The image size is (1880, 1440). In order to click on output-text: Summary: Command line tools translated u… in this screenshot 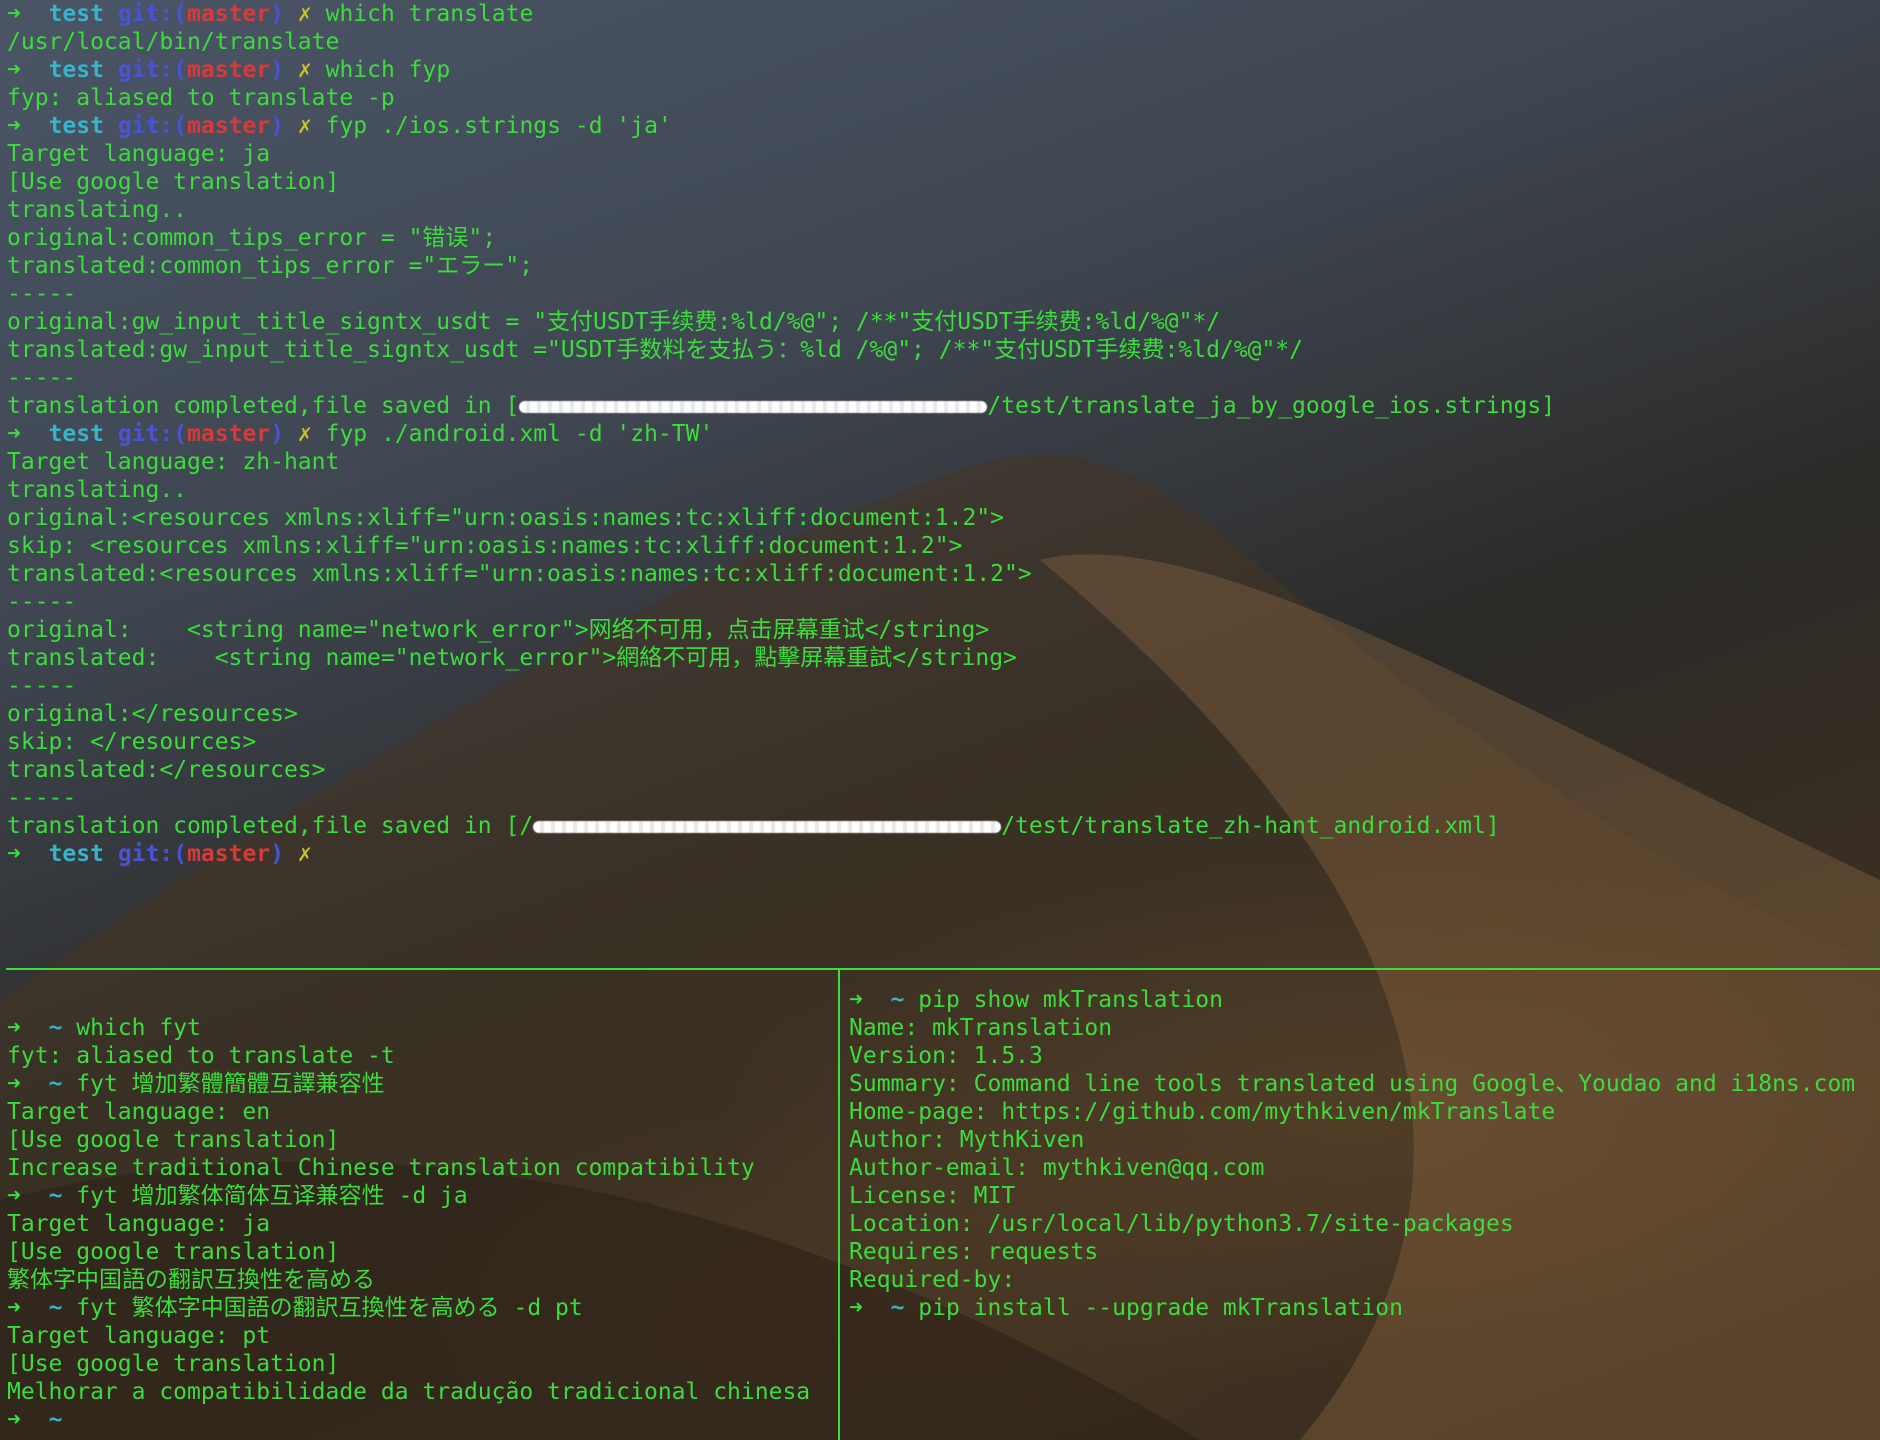, I will do `click(1352, 1084)`.